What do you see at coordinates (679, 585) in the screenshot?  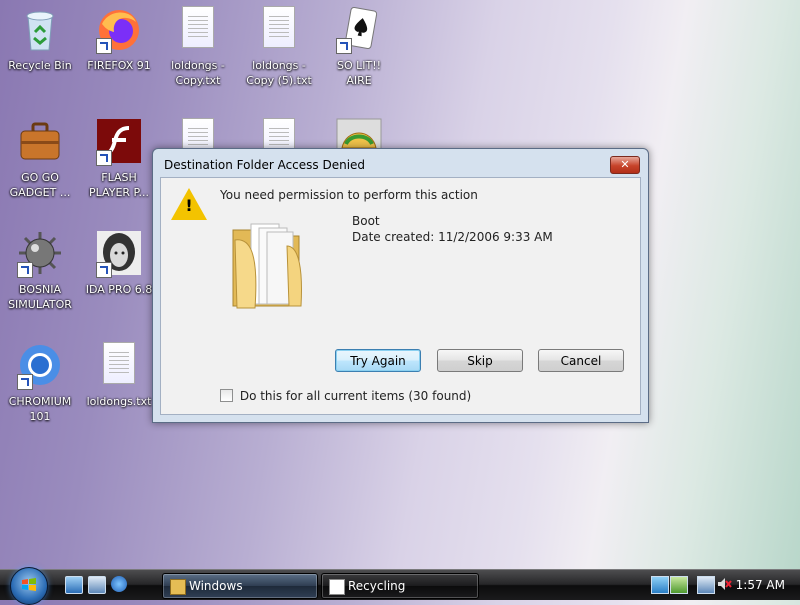 I see `network-status-icon` at bounding box center [679, 585].